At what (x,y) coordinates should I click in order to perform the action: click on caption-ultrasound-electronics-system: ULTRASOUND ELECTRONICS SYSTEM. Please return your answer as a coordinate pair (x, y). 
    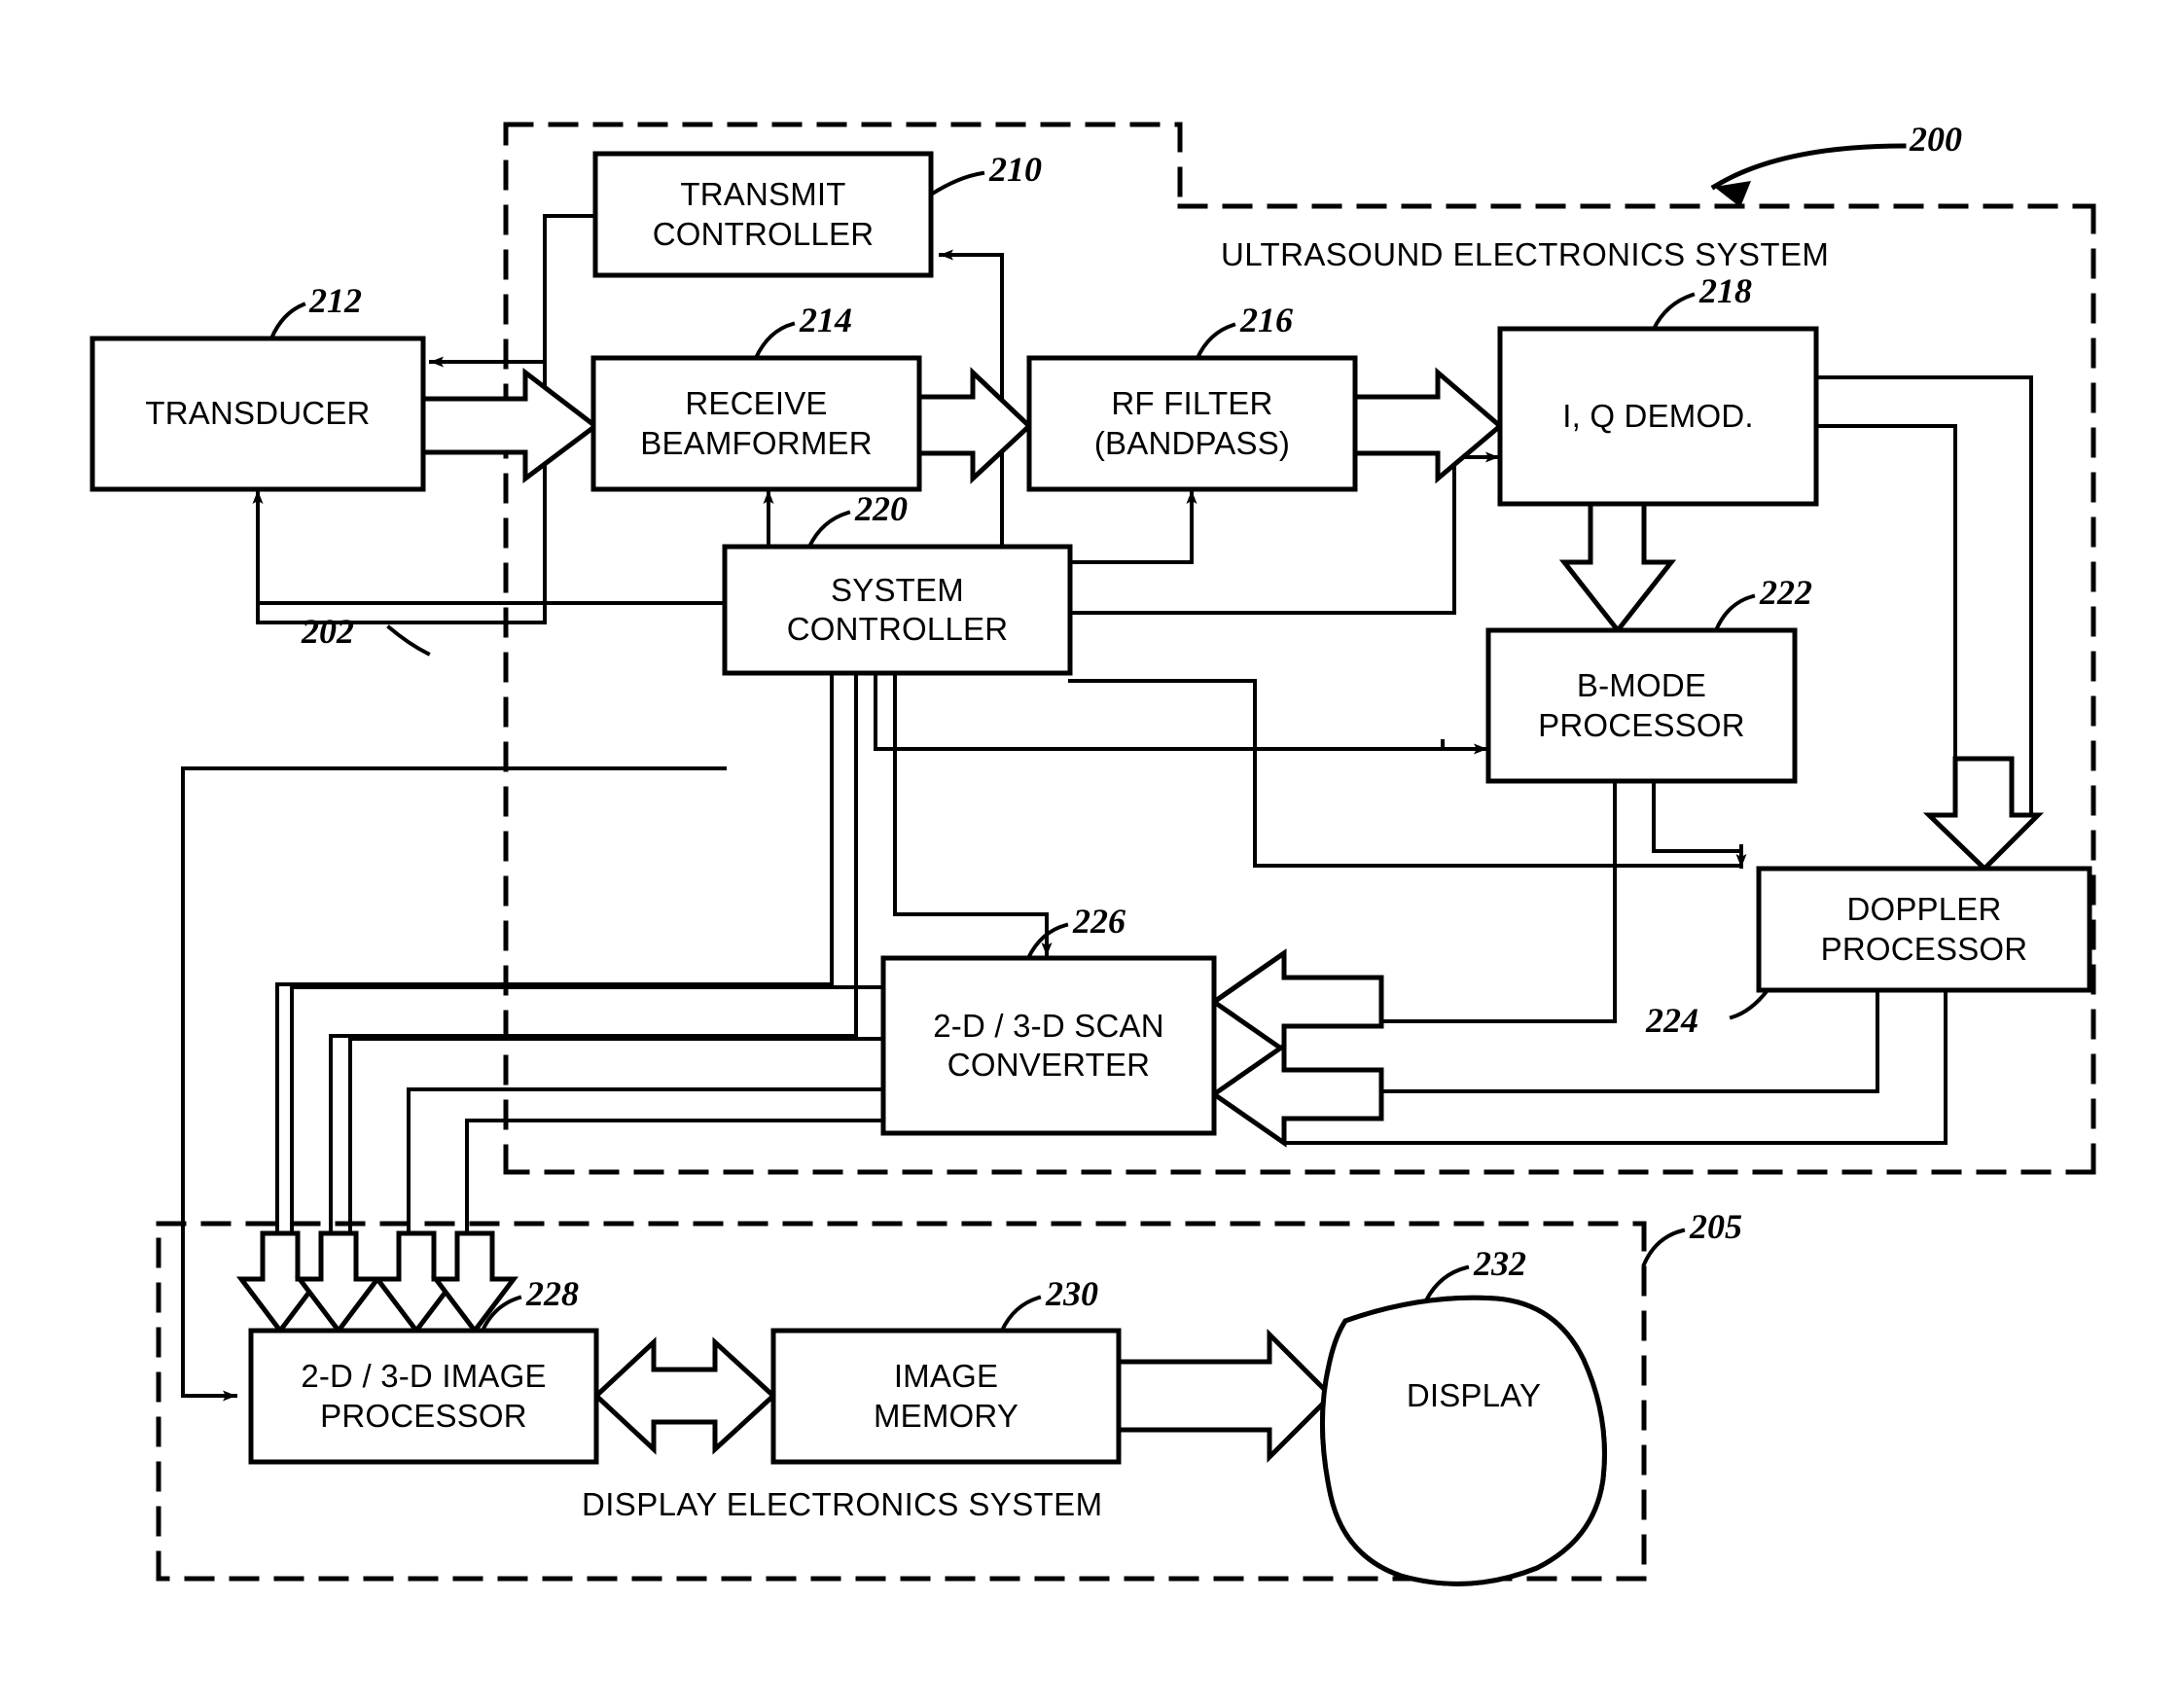
    Looking at the image, I should click on (1525, 254).